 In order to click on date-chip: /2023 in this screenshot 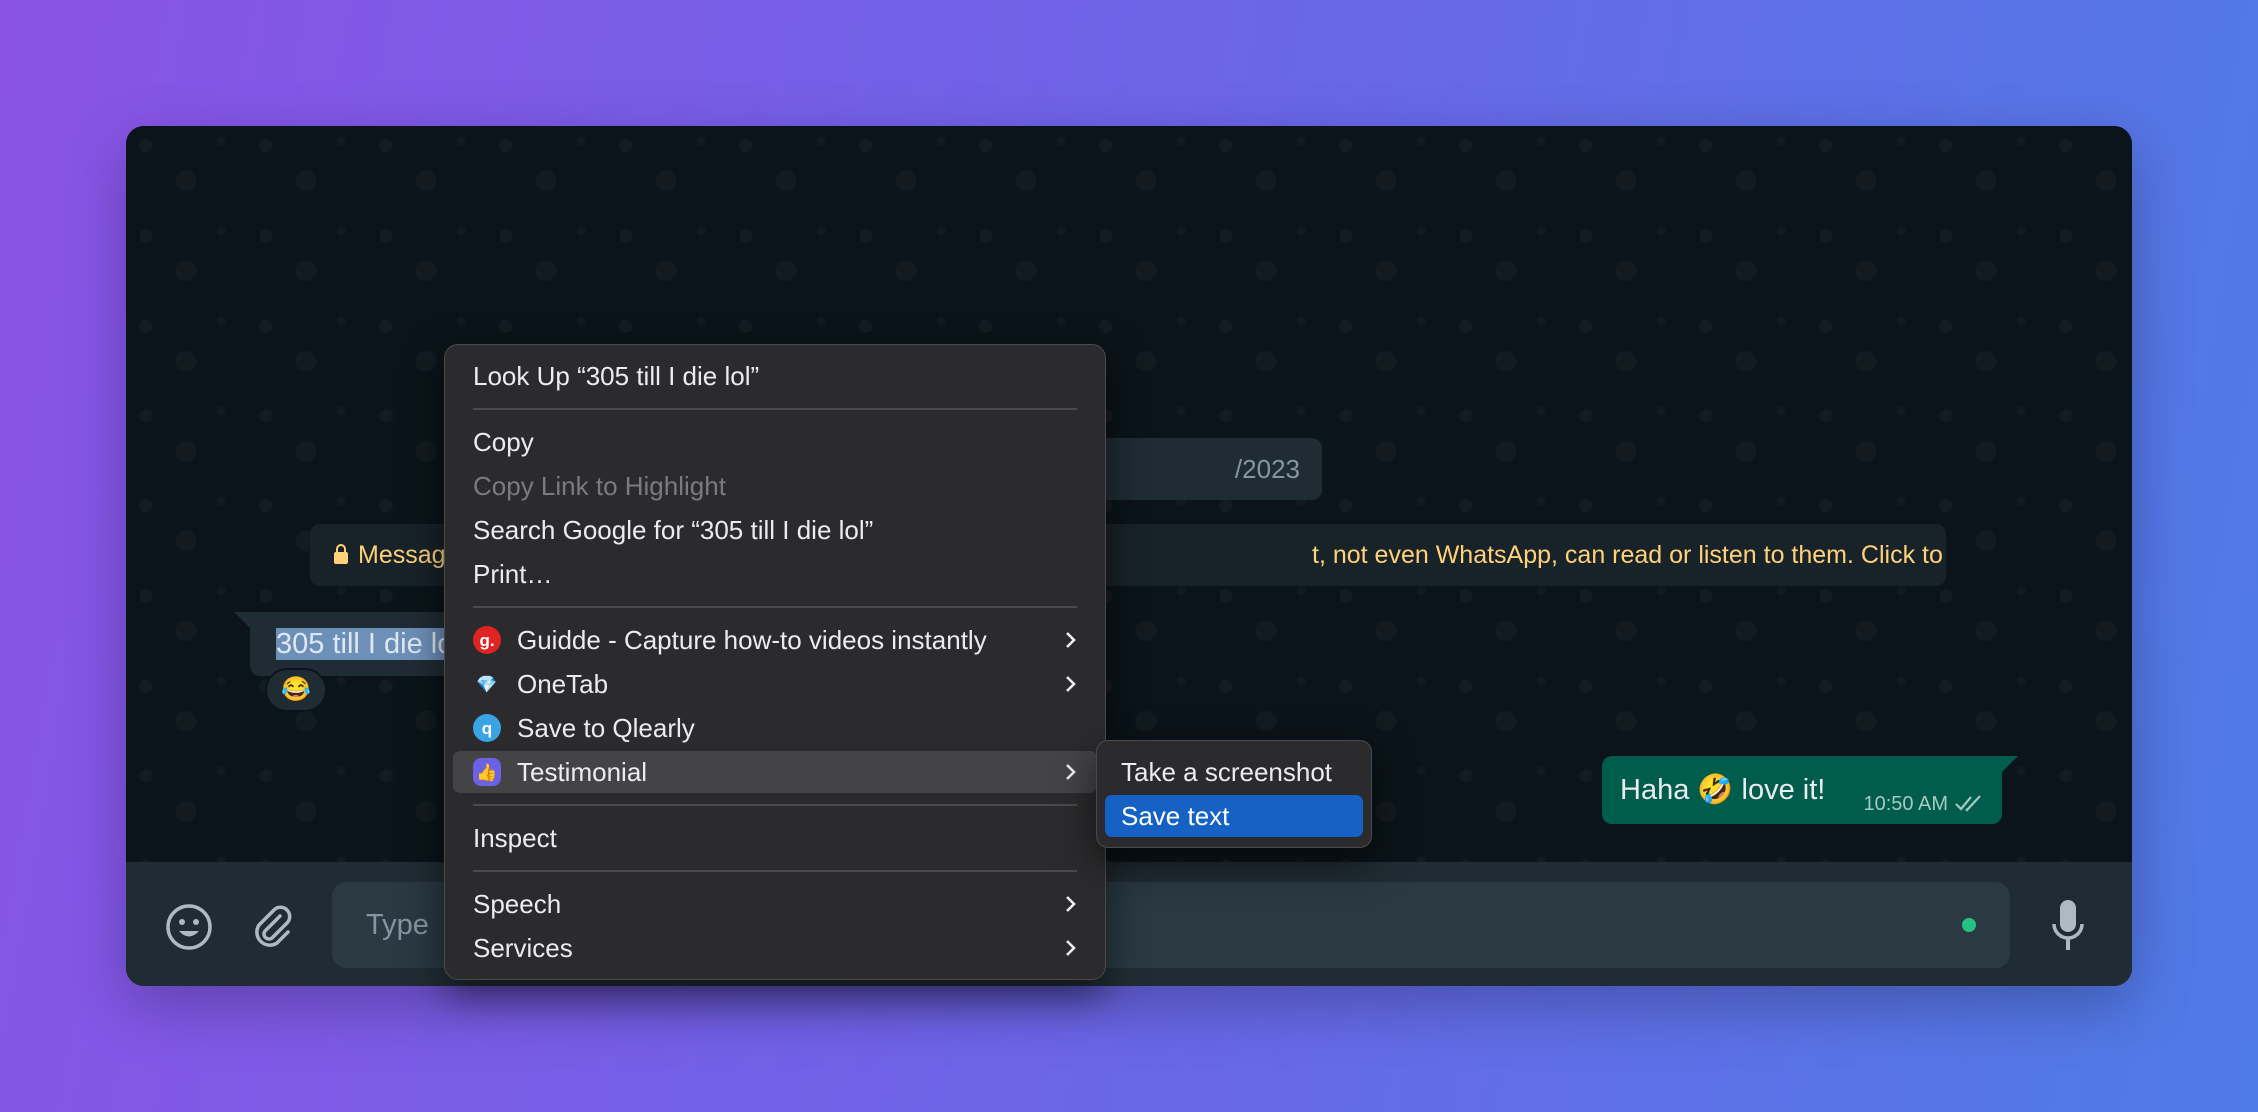, I will do `click(1197, 469)`.